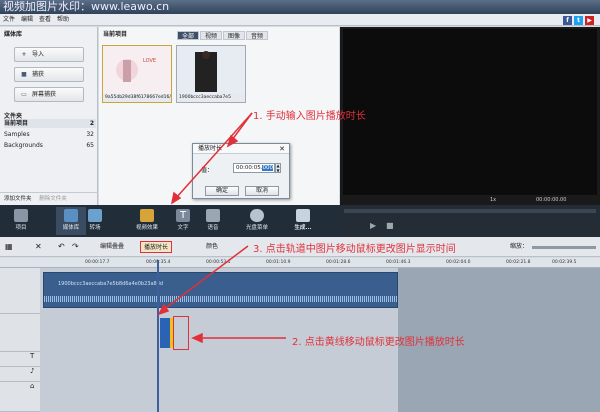  What do you see at coordinates (378, 342) in the screenshot?
I see `annotation-step-2: 2. 点击黄线移动鼠标更改图片播放时长` at bounding box center [378, 342].